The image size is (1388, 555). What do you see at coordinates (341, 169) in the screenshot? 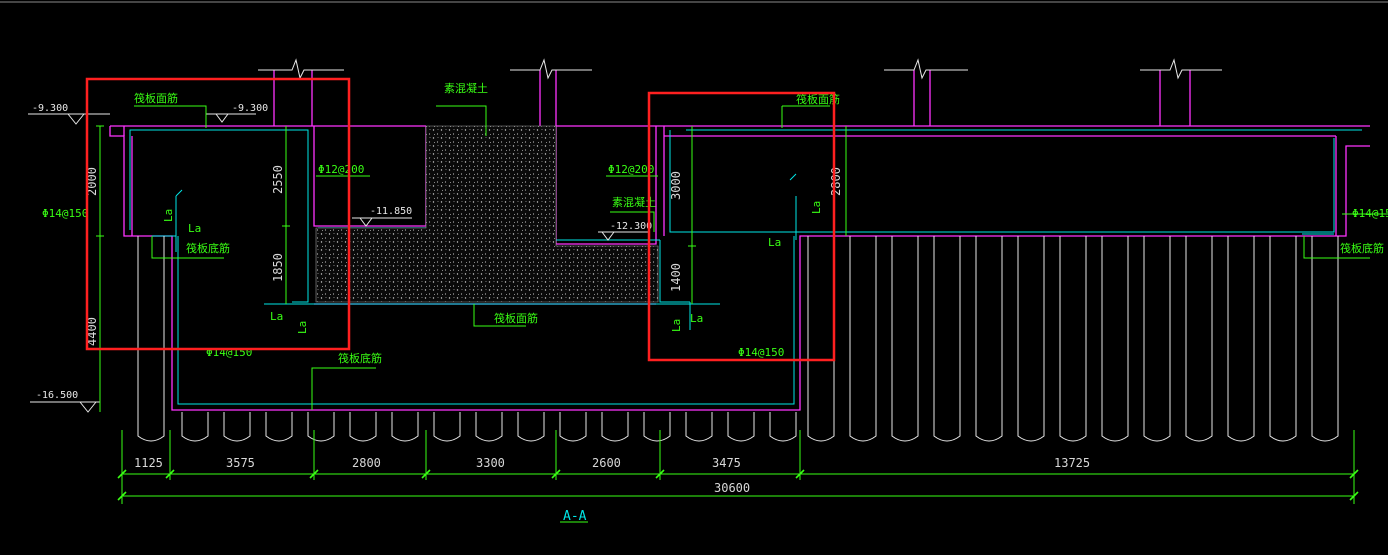
I see `label-wall-left-1: Φ12@200` at bounding box center [341, 169].